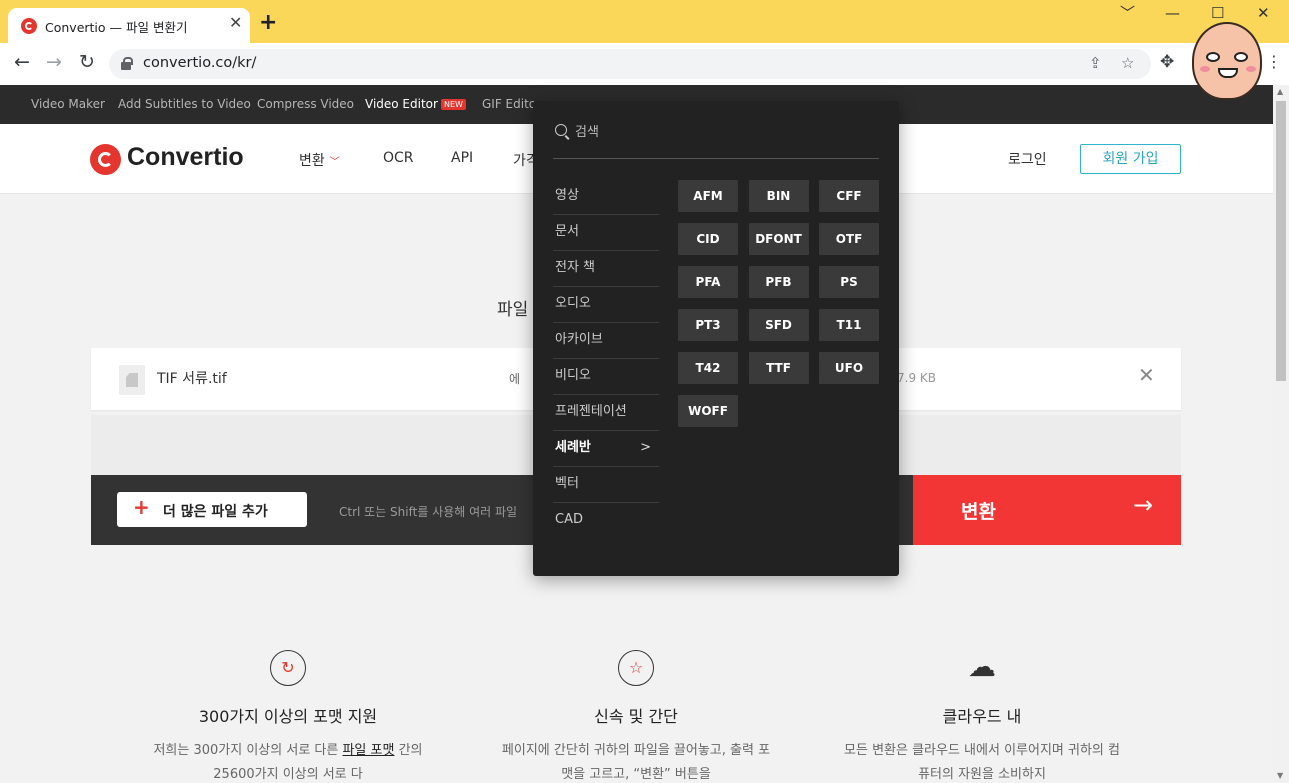 This screenshot has width=1289, height=783. What do you see at coordinates (1172, 13) in the screenshot?
I see `minimize-button: —` at bounding box center [1172, 13].